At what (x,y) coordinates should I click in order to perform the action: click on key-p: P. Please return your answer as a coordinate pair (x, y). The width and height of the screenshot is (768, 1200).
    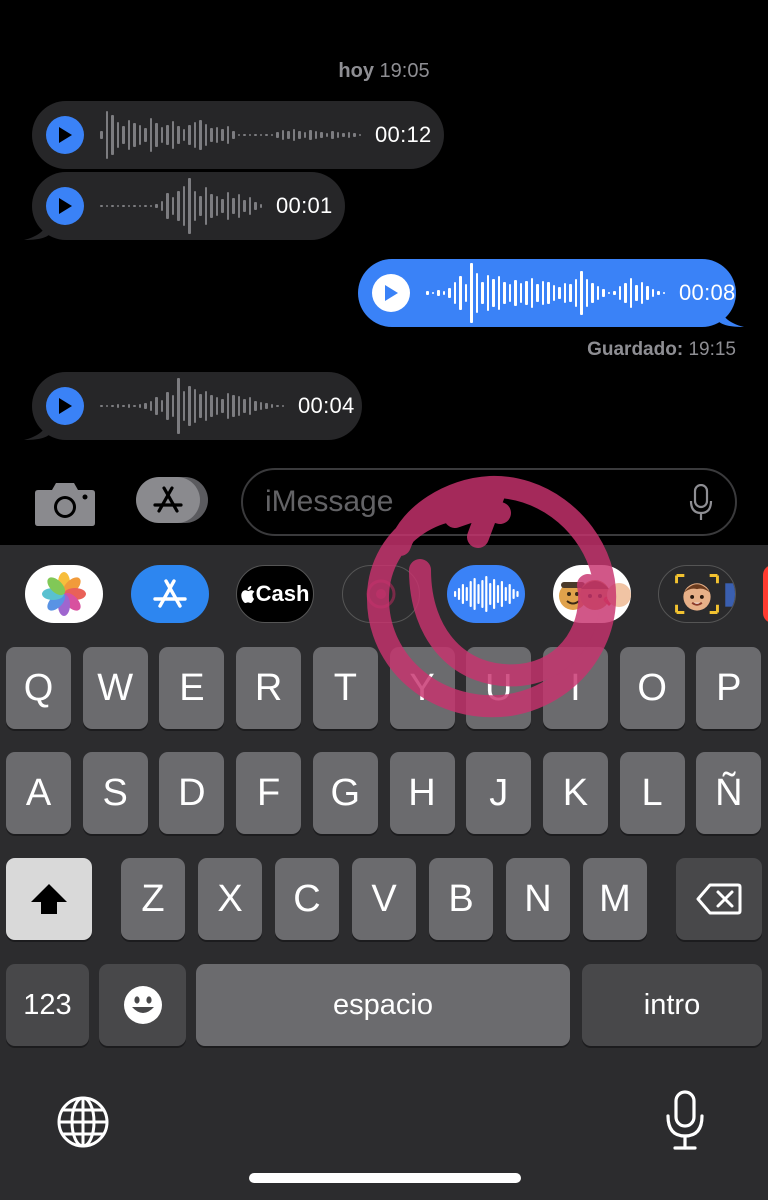
    Looking at the image, I should click on (729, 688).